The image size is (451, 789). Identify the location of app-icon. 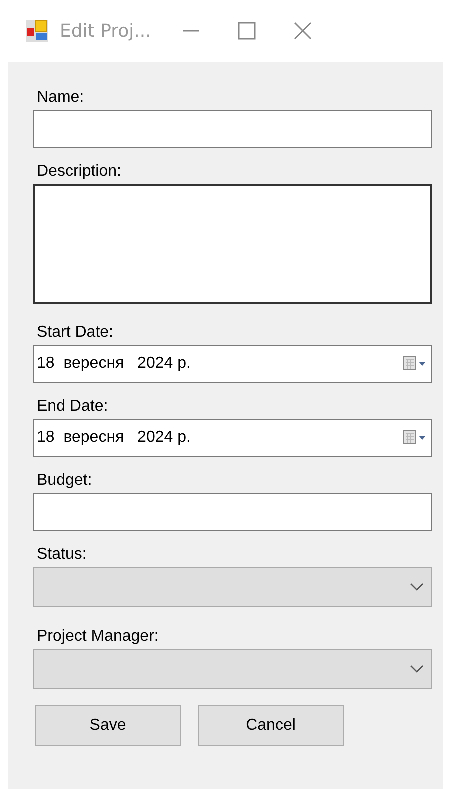
(37, 31).